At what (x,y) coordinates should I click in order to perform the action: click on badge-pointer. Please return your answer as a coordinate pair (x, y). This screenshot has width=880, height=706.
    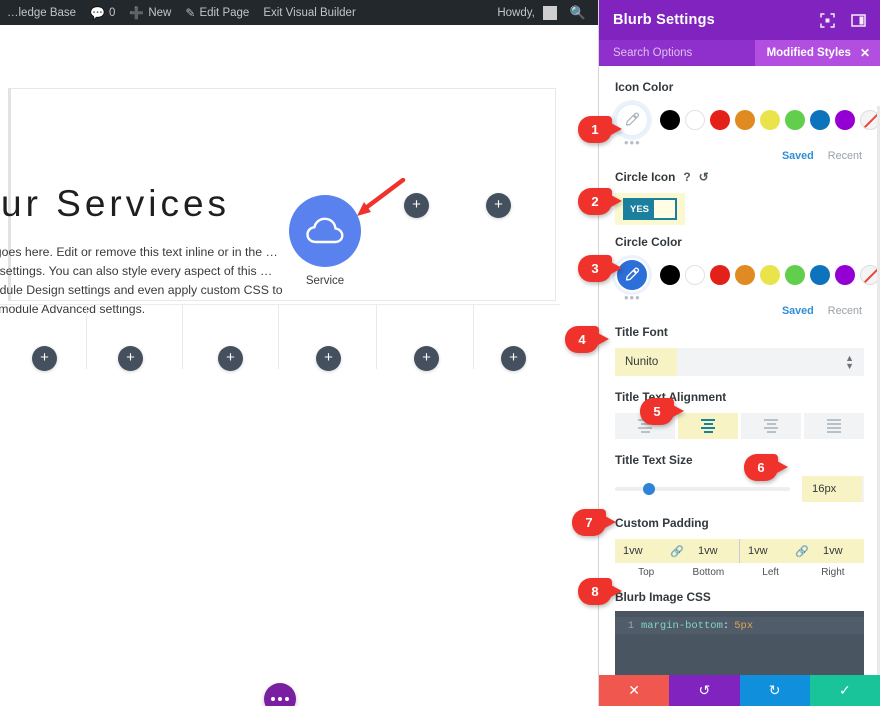
    Looking at the image, I should click on (781, 467).